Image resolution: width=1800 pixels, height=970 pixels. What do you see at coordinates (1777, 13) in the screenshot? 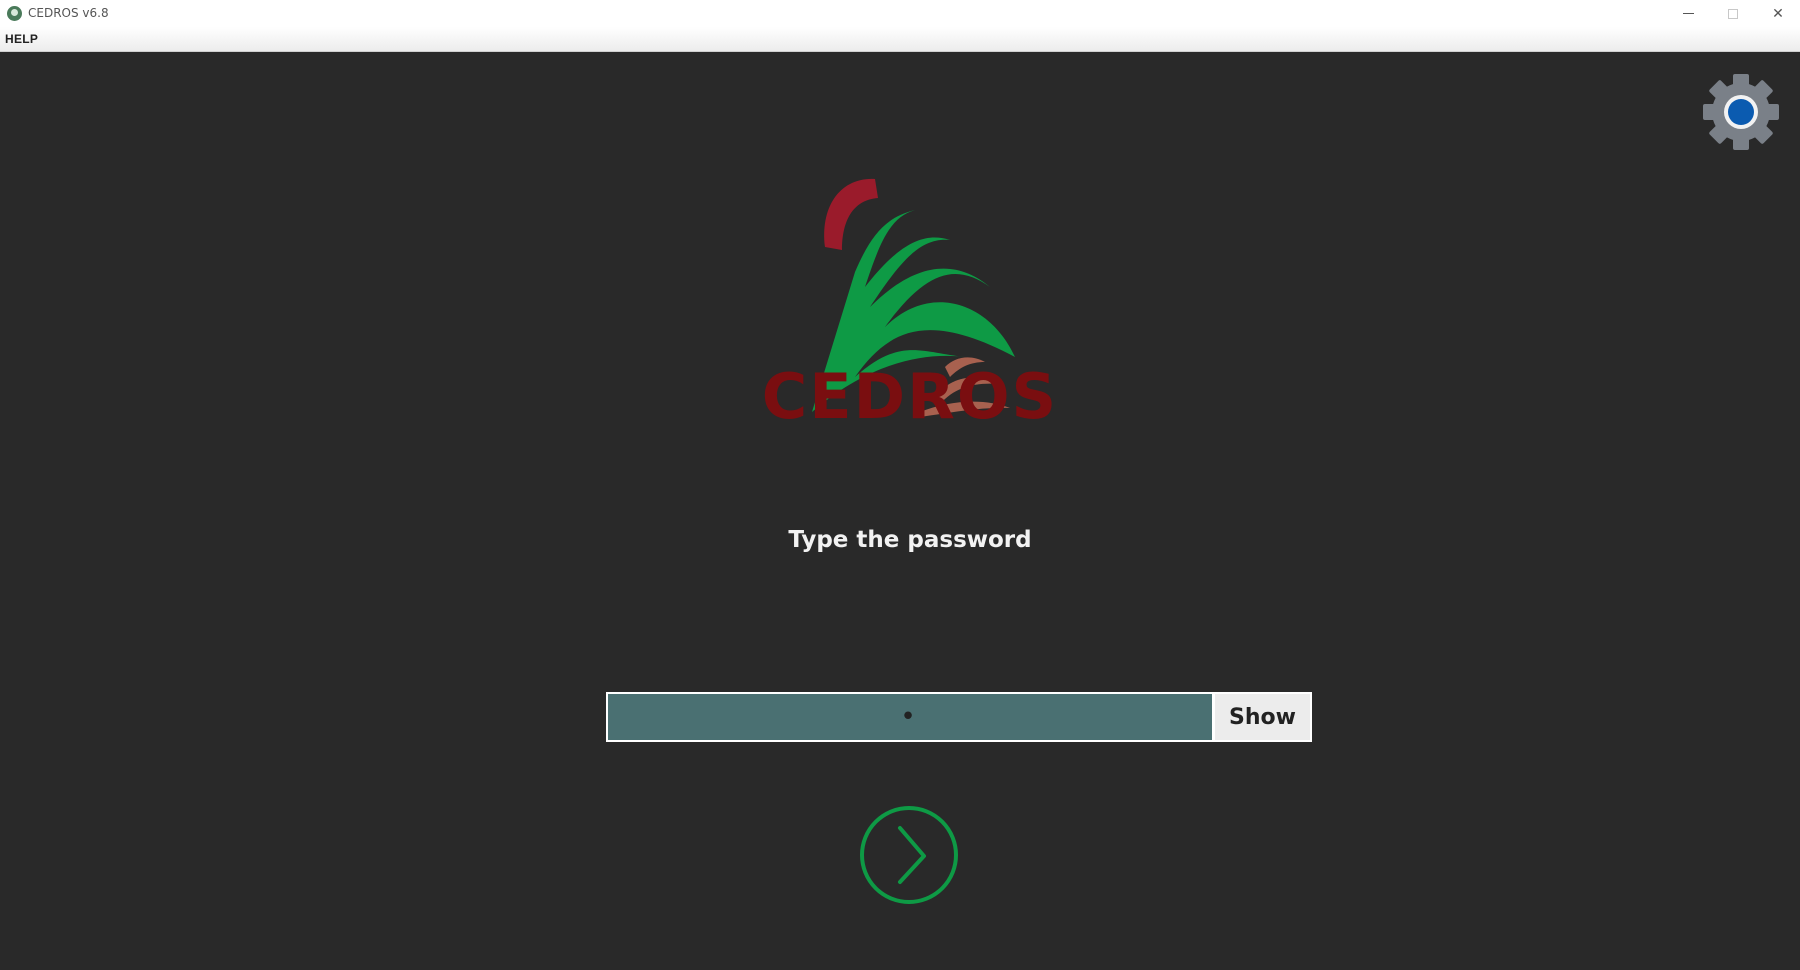
I see `close-button: ✕` at bounding box center [1777, 13].